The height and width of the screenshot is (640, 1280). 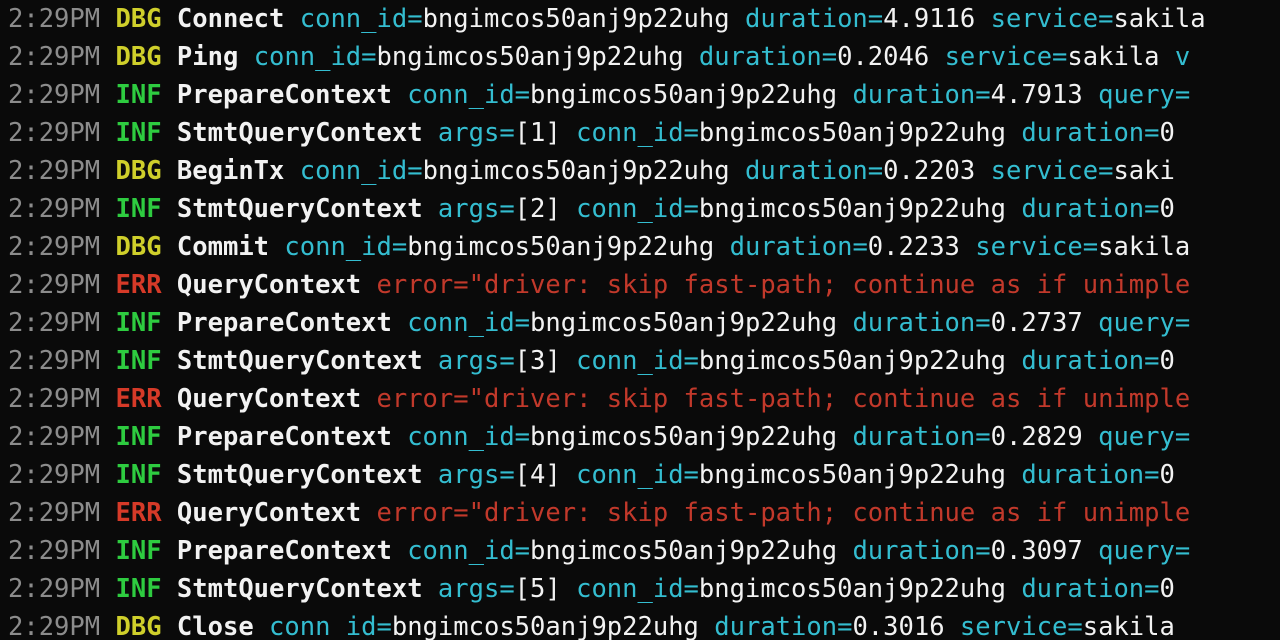 What do you see at coordinates (537, 133) in the screenshot?
I see `log-field-value: [1]` at bounding box center [537, 133].